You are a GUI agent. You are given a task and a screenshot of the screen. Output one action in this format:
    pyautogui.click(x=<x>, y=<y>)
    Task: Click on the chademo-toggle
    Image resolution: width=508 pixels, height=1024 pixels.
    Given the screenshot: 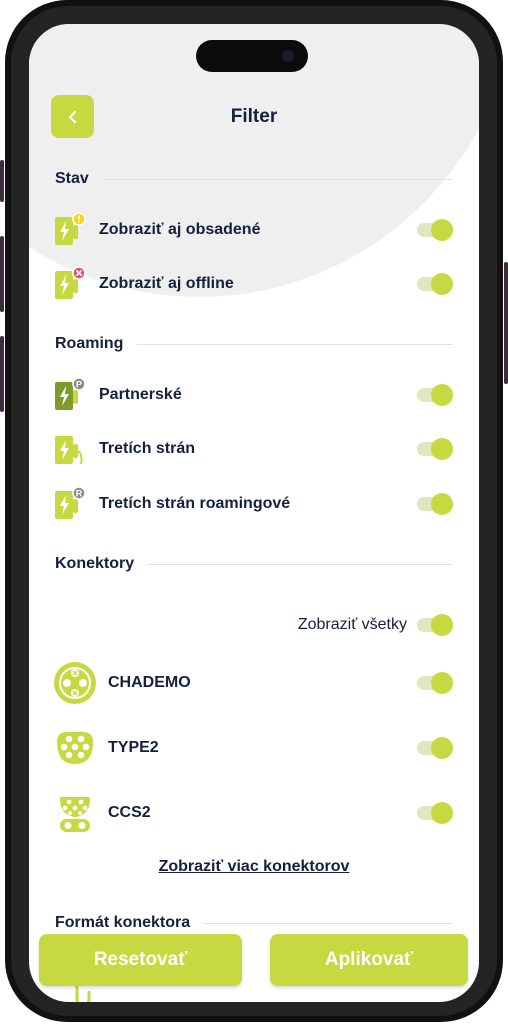 What is the action you would take?
    pyautogui.click(x=435, y=683)
    